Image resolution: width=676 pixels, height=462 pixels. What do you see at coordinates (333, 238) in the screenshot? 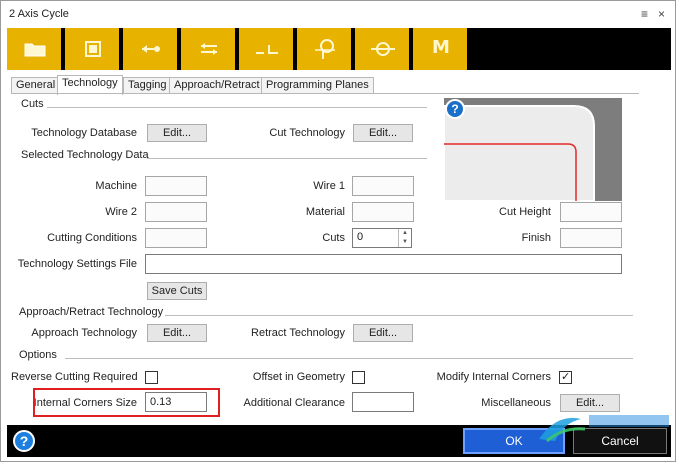
I see `cuts-label: Cuts` at bounding box center [333, 238].